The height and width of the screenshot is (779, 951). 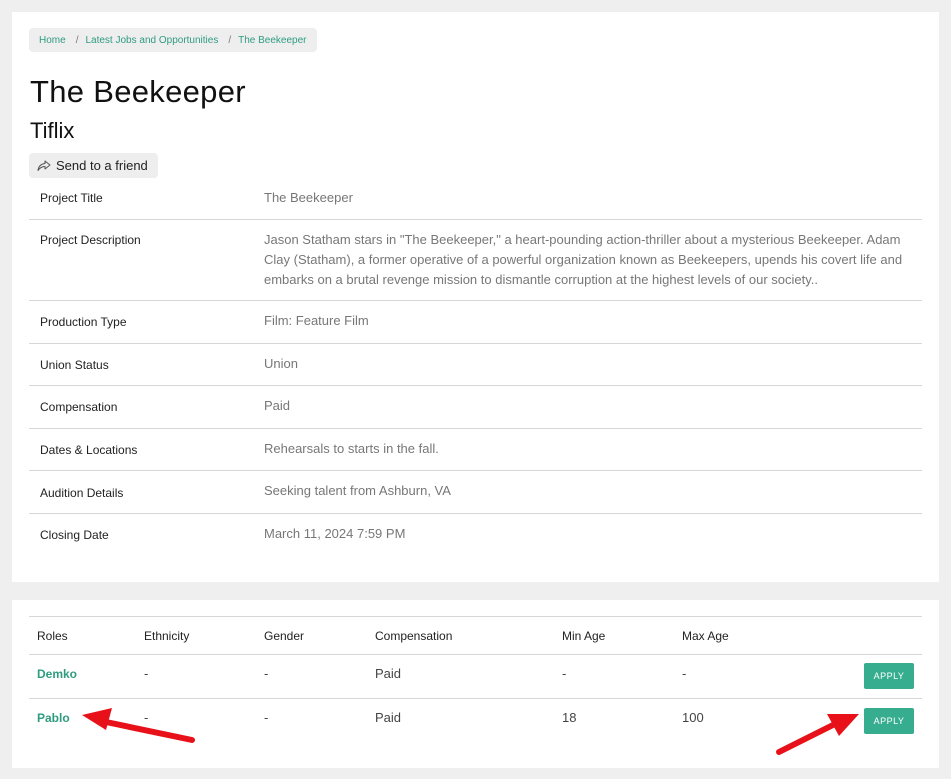 I want to click on detail-label: Production Type, so click(x=83, y=322).